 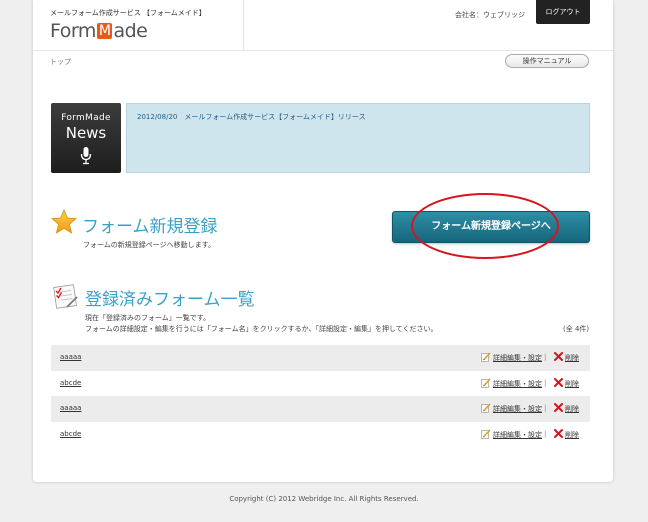 I want to click on formmade-logo: Form Made, so click(x=99, y=31).